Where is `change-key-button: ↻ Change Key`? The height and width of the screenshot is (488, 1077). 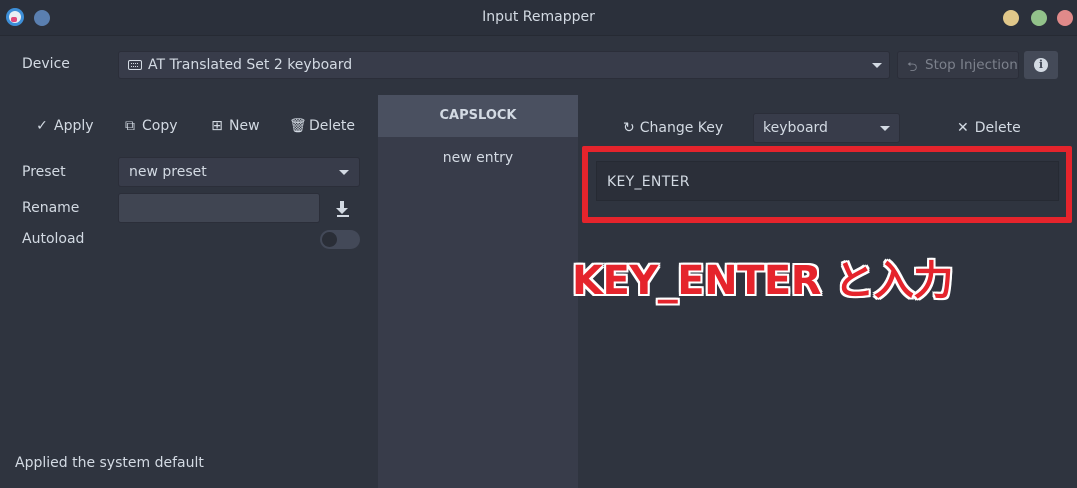 change-key-button: ↻ Change Key is located at coordinates (673, 128).